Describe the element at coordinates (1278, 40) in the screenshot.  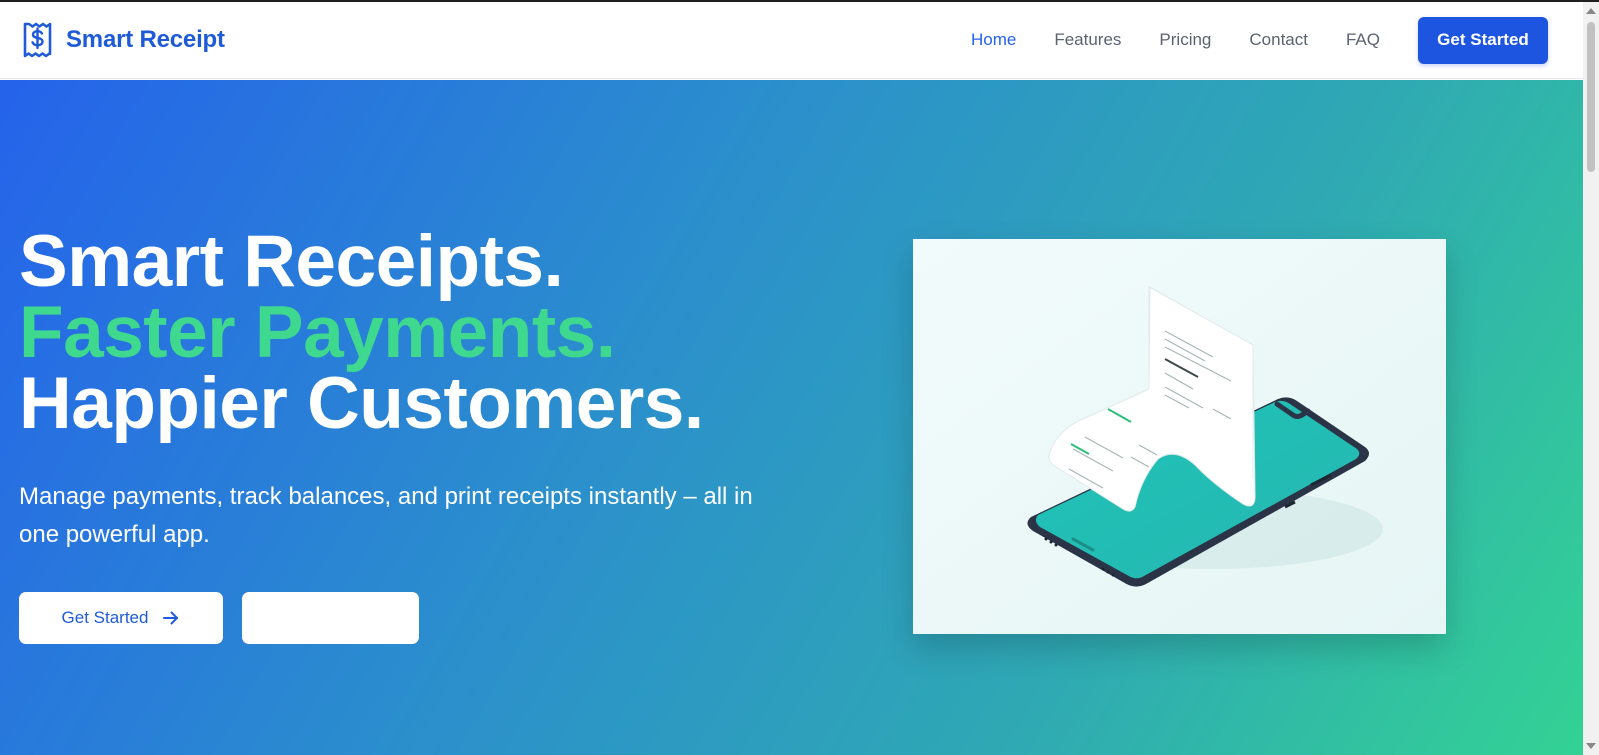
I see `nav-contact: Contact` at that location.